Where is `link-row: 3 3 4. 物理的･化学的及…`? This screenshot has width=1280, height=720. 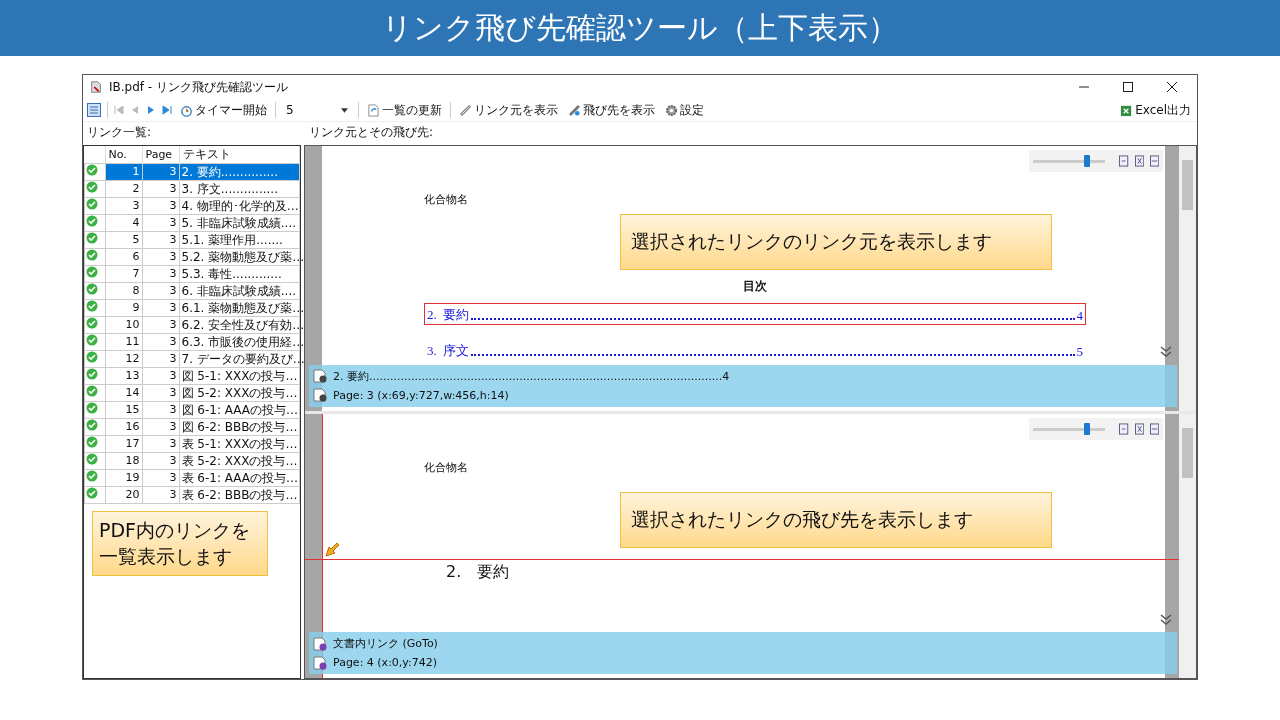
link-row: 3 3 4. 物理的･化学的及… is located at coordinates (192, 206).